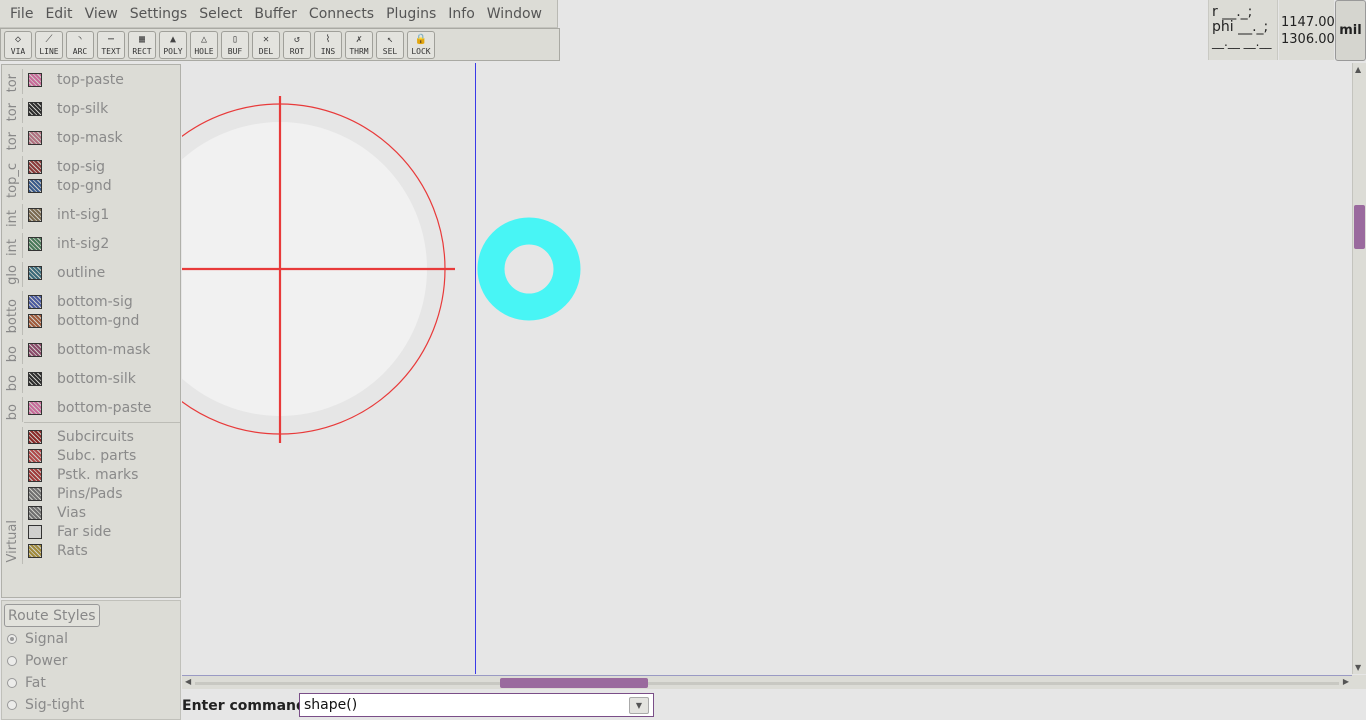 This screenshot has width=1366, height=720. I want to click on tool-line-button: ⟋ LINE, so click(49, 44).